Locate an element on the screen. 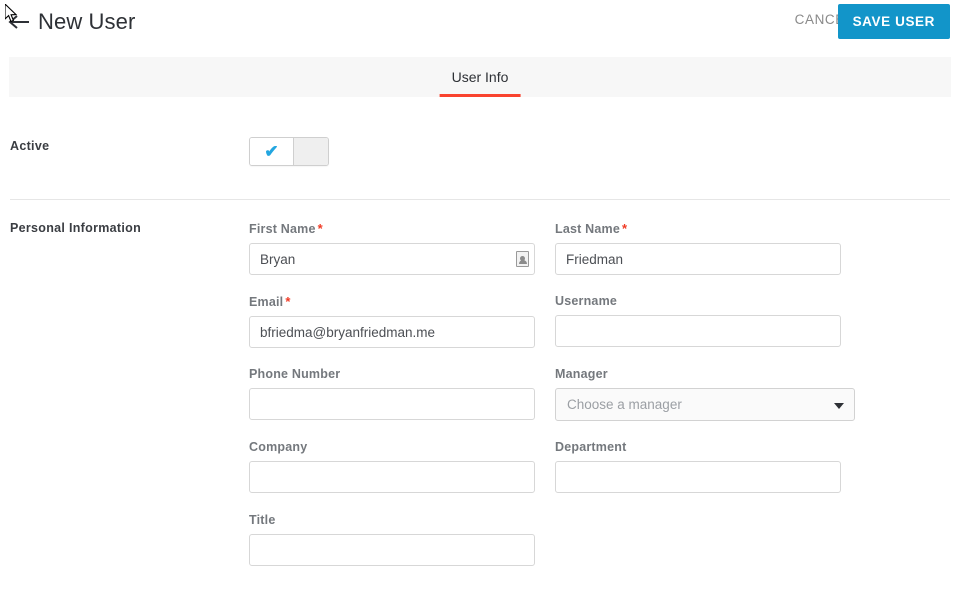 This screenshot has height=591, width=960. label-department: Department is located at coordinates (698, 447).